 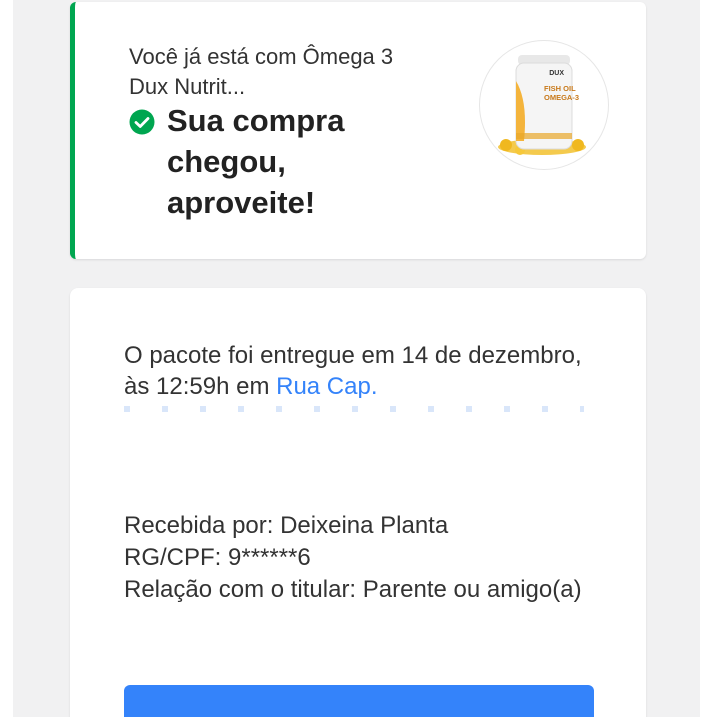 What do you see at coordinates (326, 386) in the screenshot?
I see `delivery-address-link: Rua Cap.` at bounding box center [326, 386].